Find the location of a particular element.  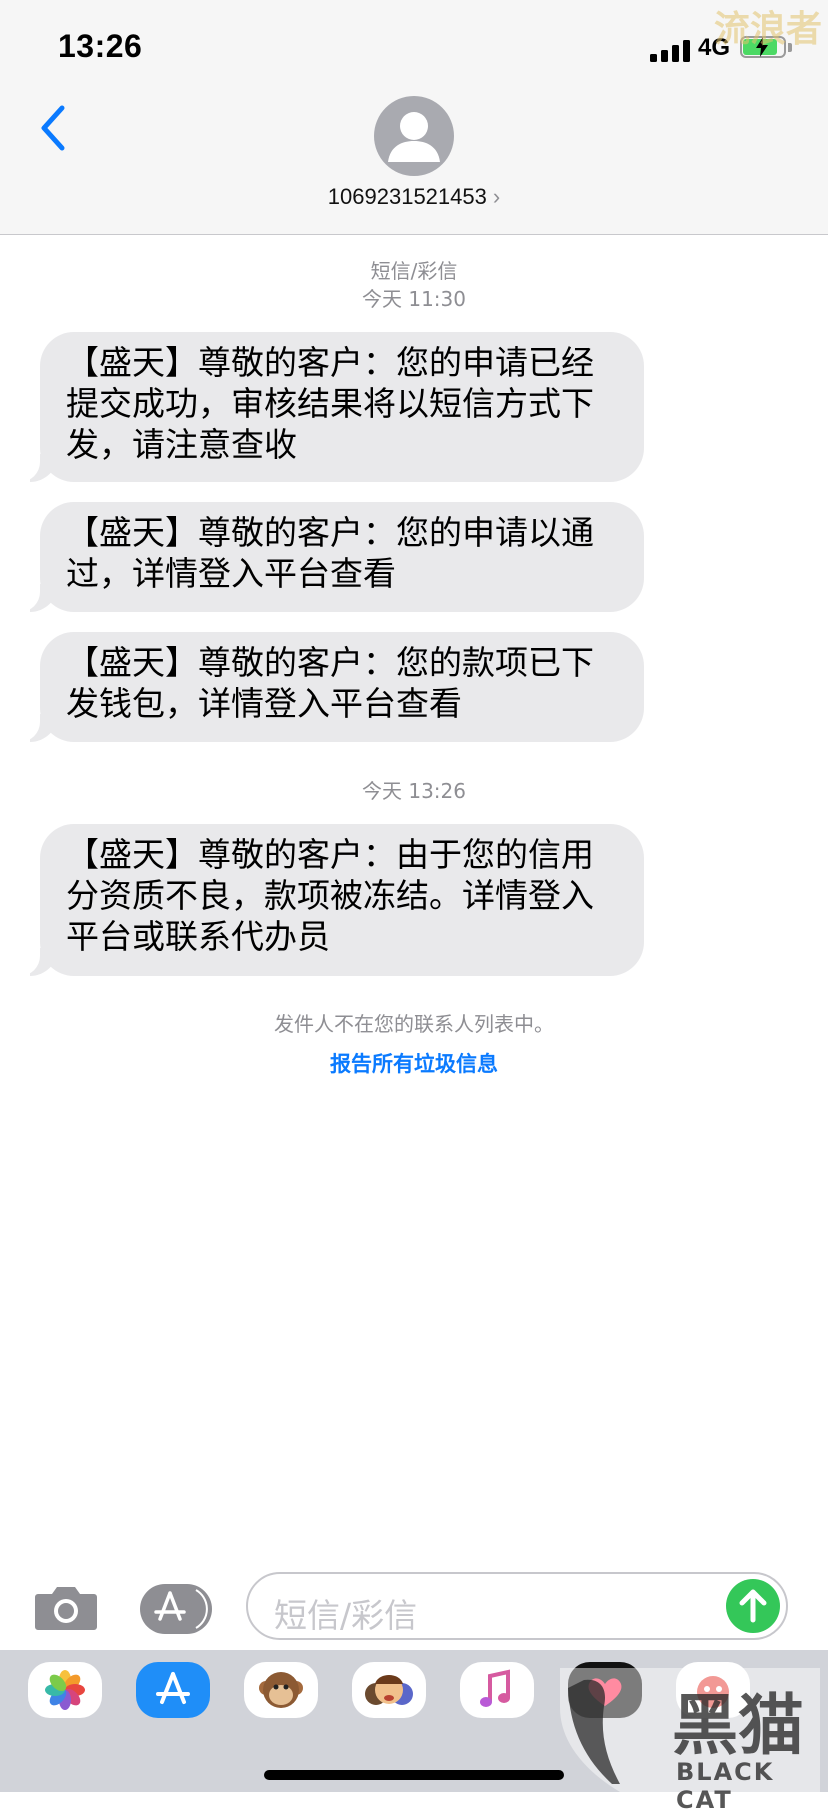

timestamp: 今天 11:30 is located at coordinates (414, 299).